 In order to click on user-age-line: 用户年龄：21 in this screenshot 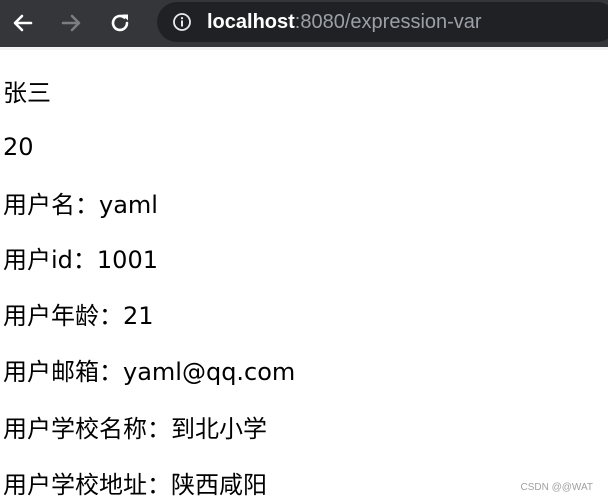, I will do `click(78, 316)`.